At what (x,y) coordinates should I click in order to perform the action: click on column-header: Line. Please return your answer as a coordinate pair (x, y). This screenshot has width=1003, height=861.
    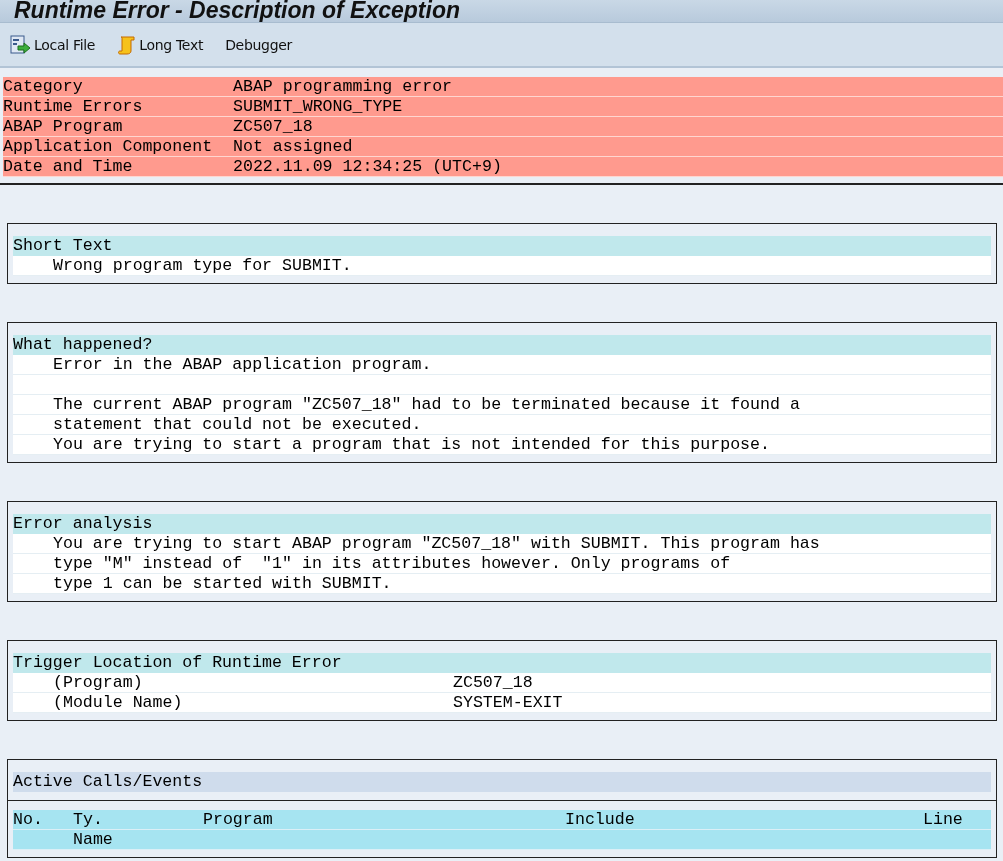
    Looking at the image, I should click on (943, 819).